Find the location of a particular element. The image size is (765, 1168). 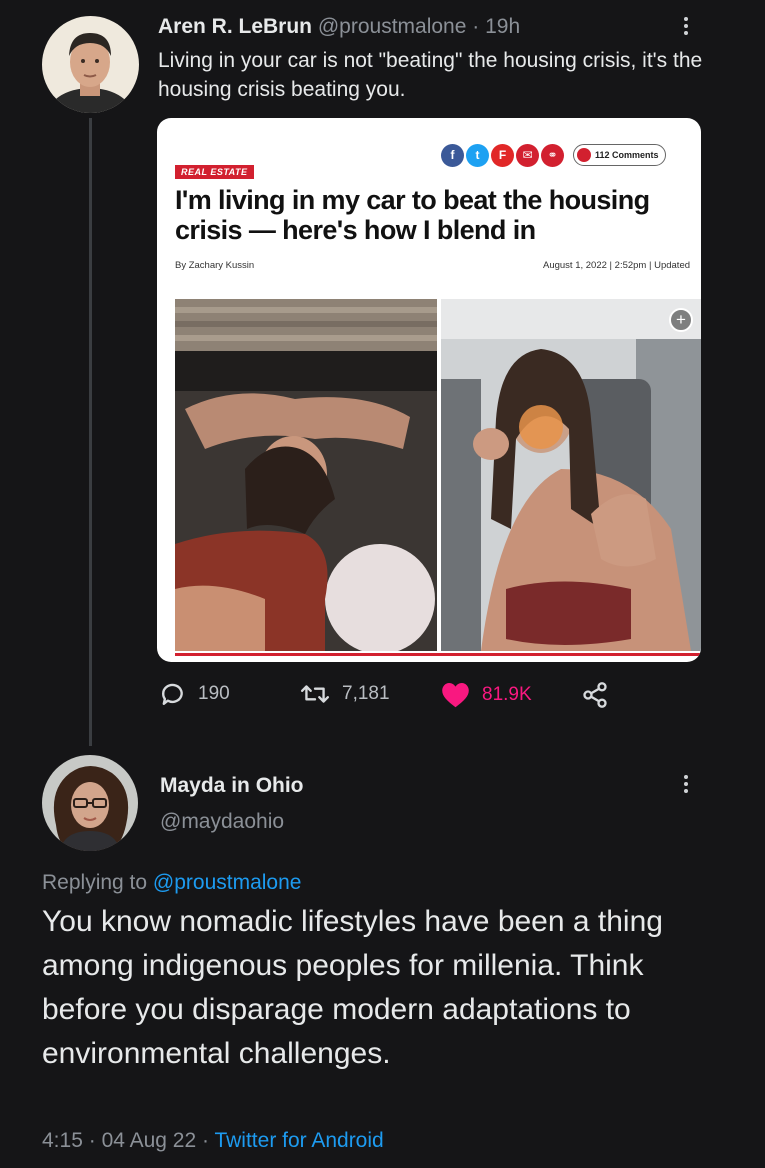

share-icons-row: f t F ✉ ⚭ 112 Comments is located at coordinates (553, 155).